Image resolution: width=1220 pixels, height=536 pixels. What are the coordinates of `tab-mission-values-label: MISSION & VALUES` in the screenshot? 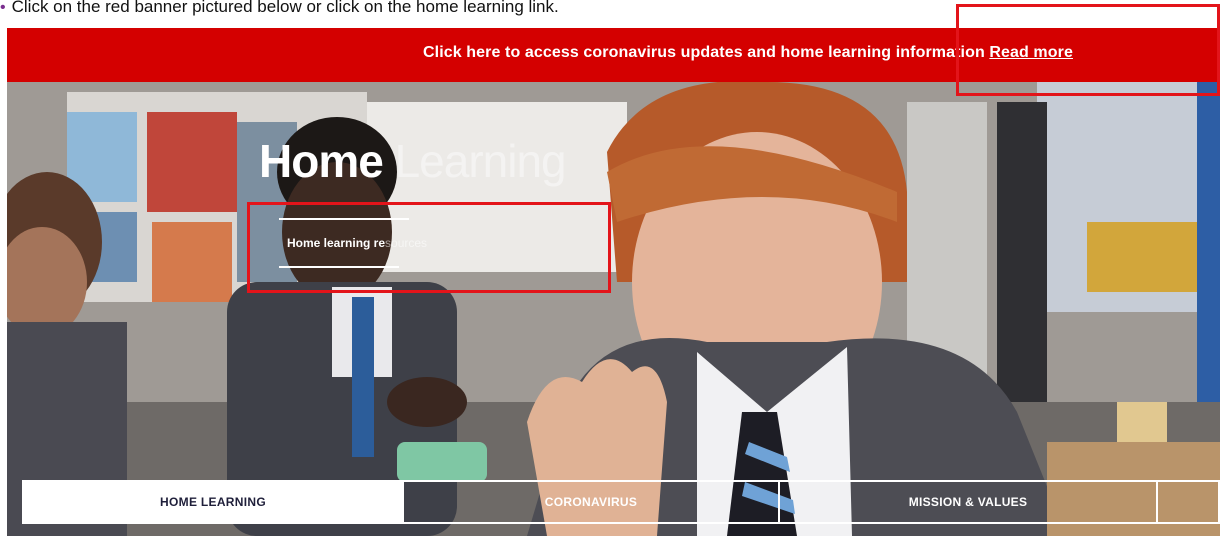 It's located at (968, 502).